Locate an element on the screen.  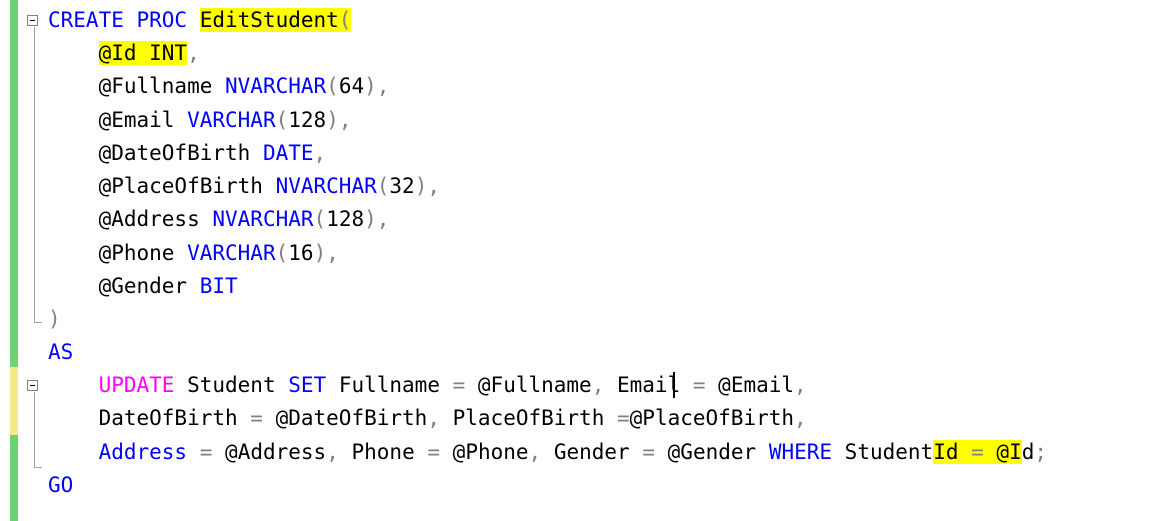
keyword-token: GO is located at coordinates (61, 485).